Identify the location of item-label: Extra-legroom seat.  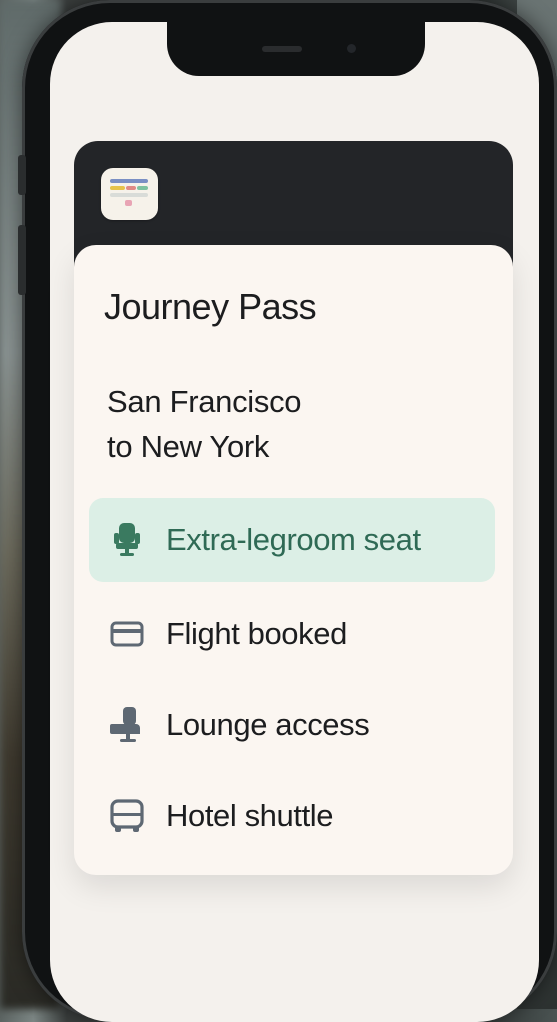
(293, 539).